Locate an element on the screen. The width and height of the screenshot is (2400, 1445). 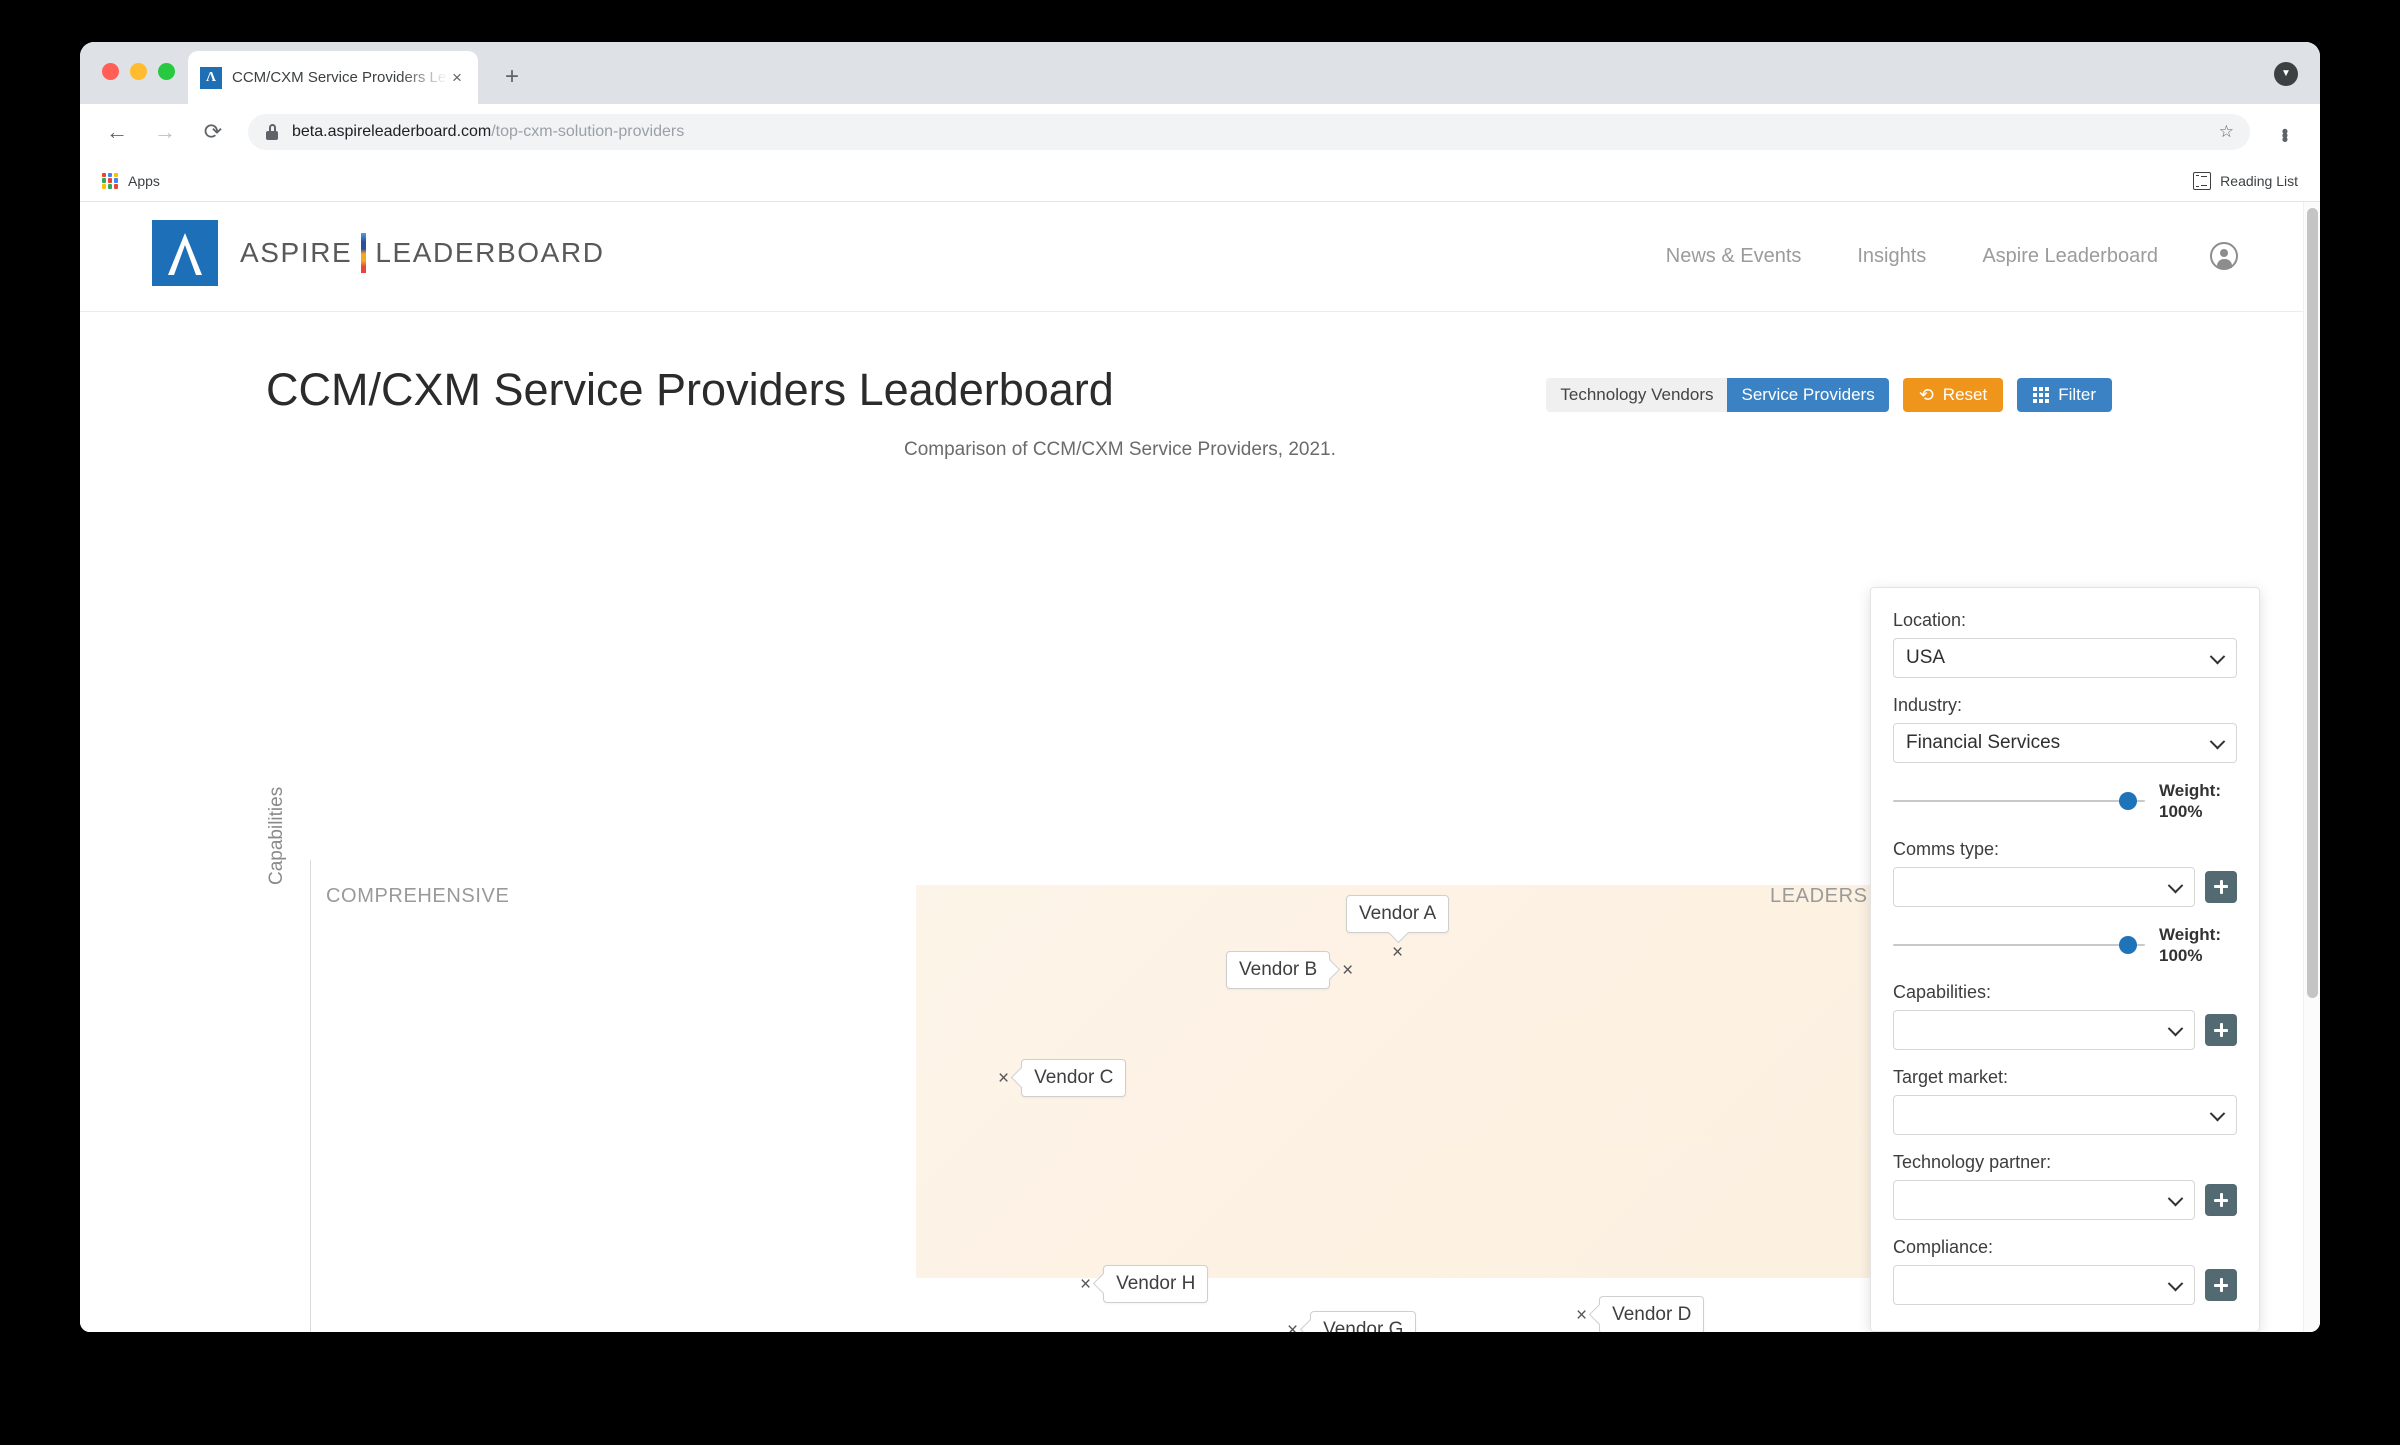
target-market-select is located at coordinates (2065, 1115).